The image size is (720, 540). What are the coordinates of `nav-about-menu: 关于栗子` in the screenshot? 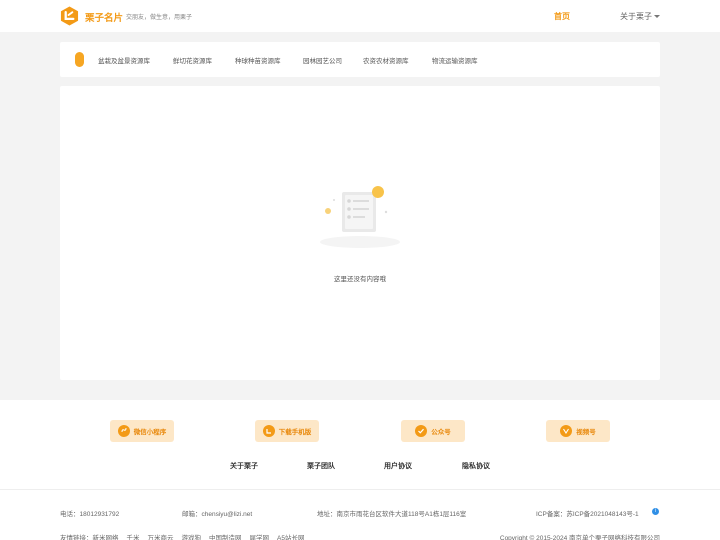 It's located at (640, 16).